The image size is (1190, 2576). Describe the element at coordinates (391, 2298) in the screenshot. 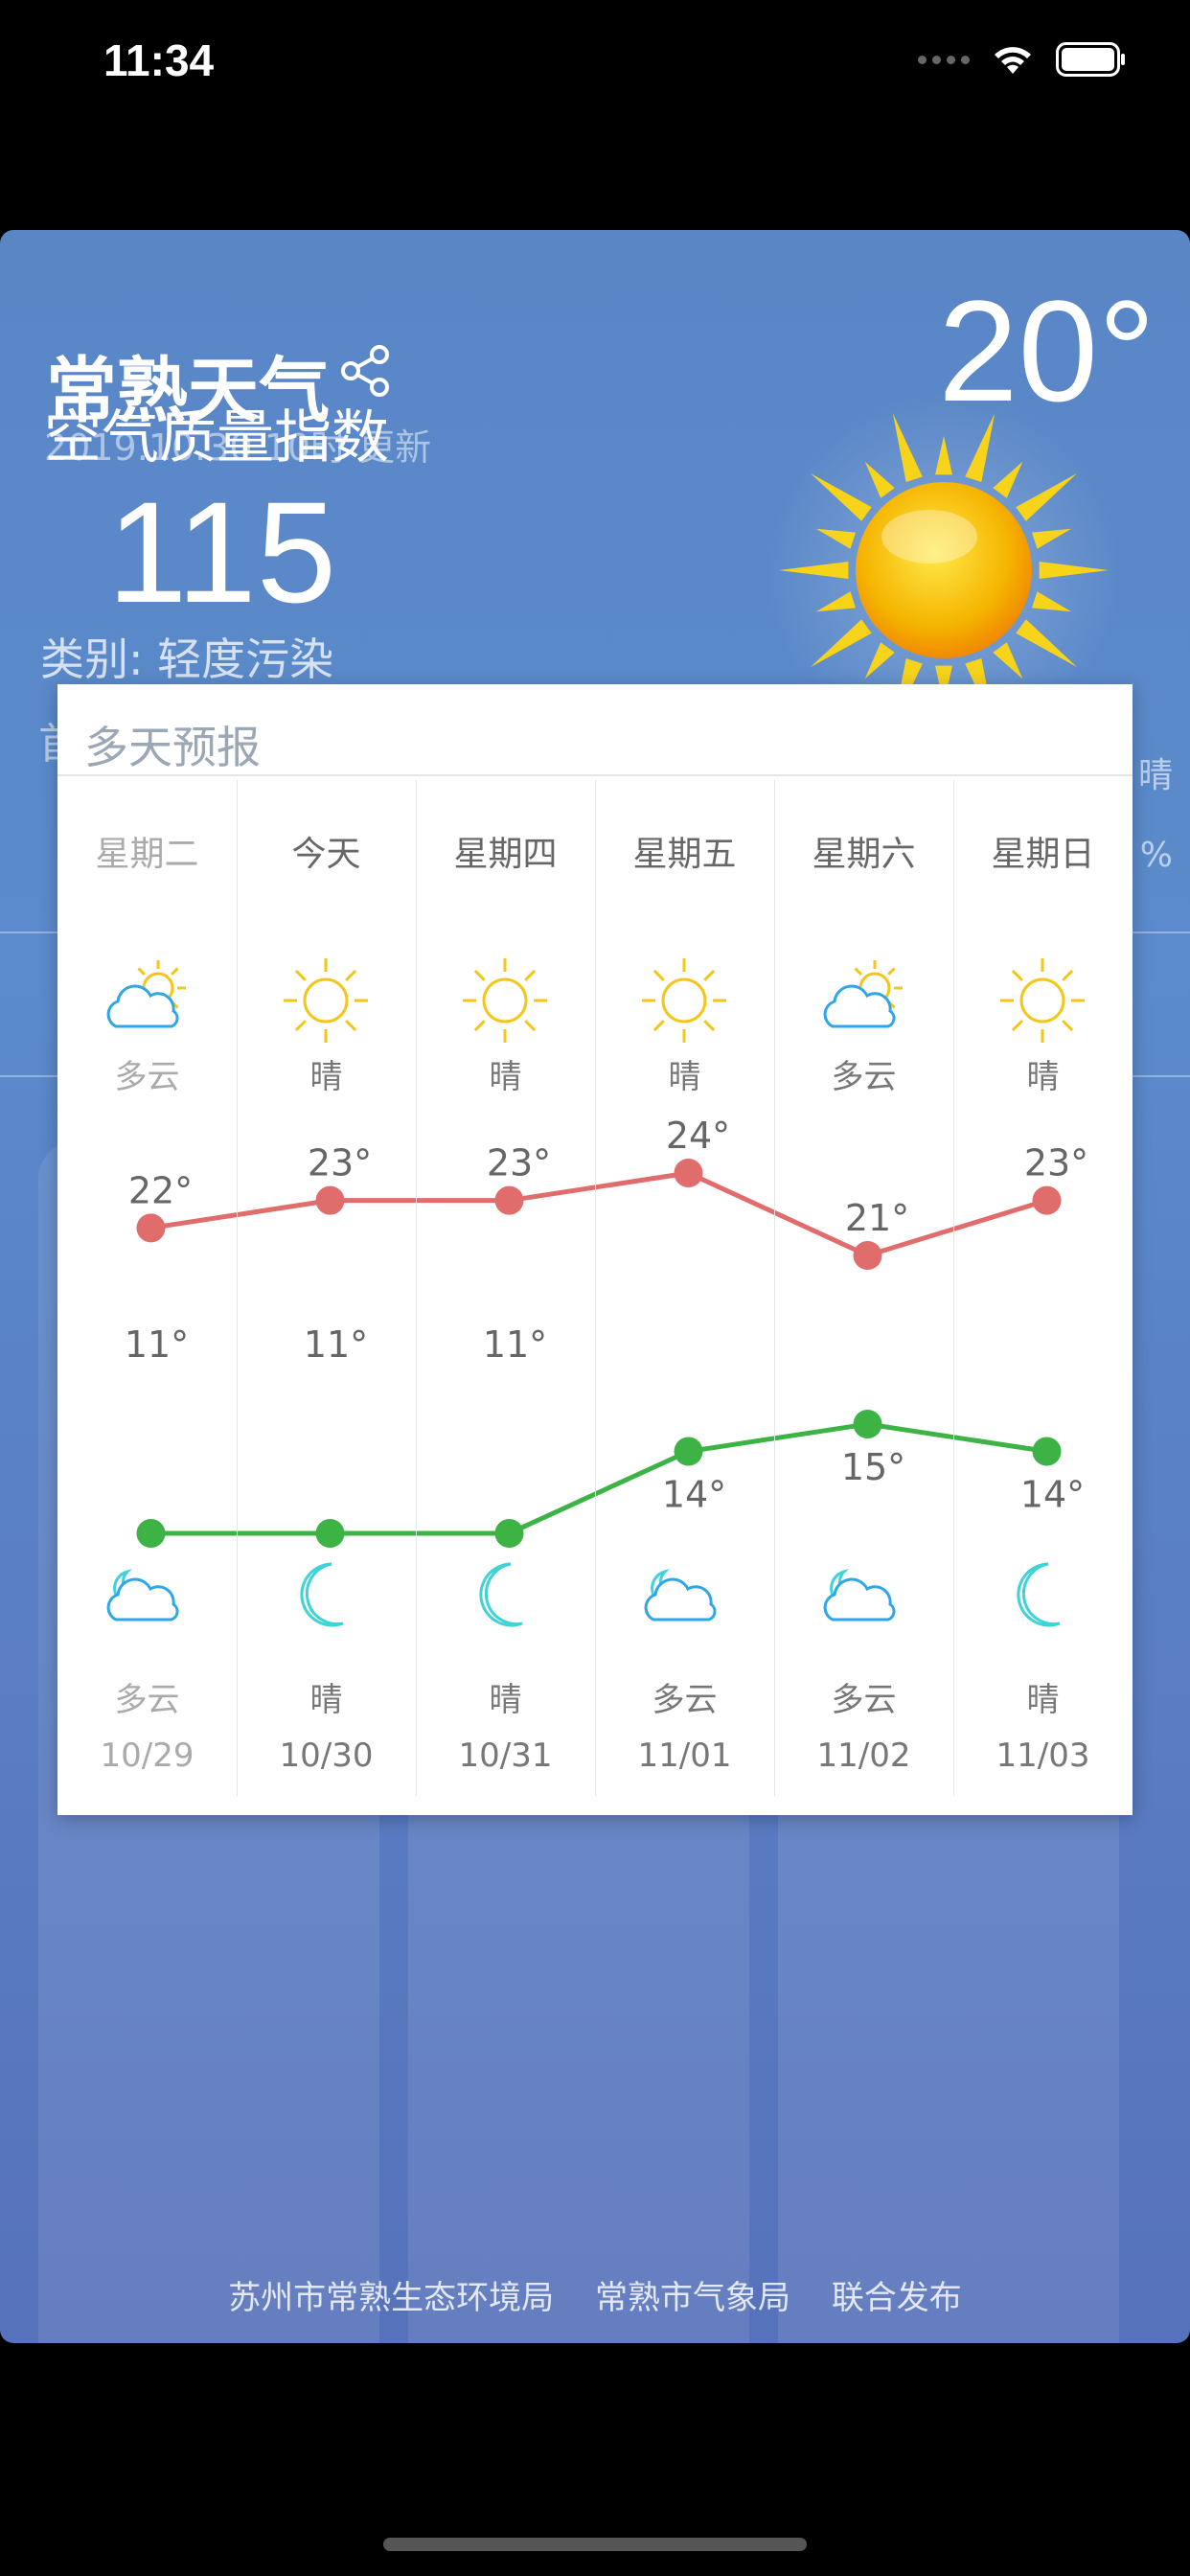

I see `publisher-1: 苏州市常熟生态环境局` at that location.